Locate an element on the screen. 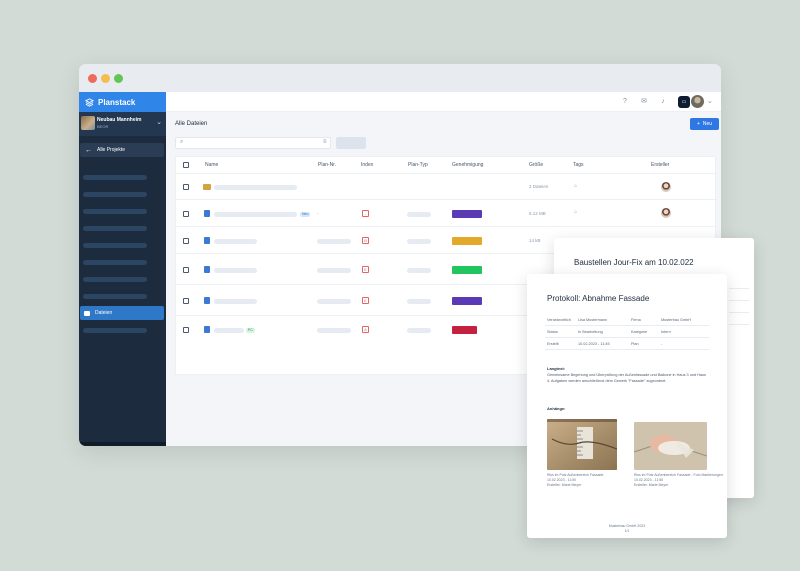 This screenshot has height=571, width=800. user-avatar is located at coordinates (697, 101).